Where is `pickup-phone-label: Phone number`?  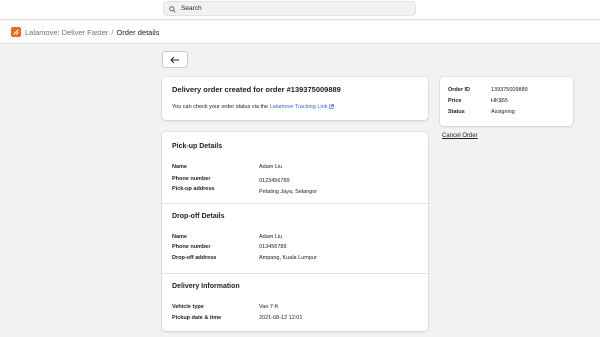 pickup-phone-label: Phone number is located at coordinates (191, 179).